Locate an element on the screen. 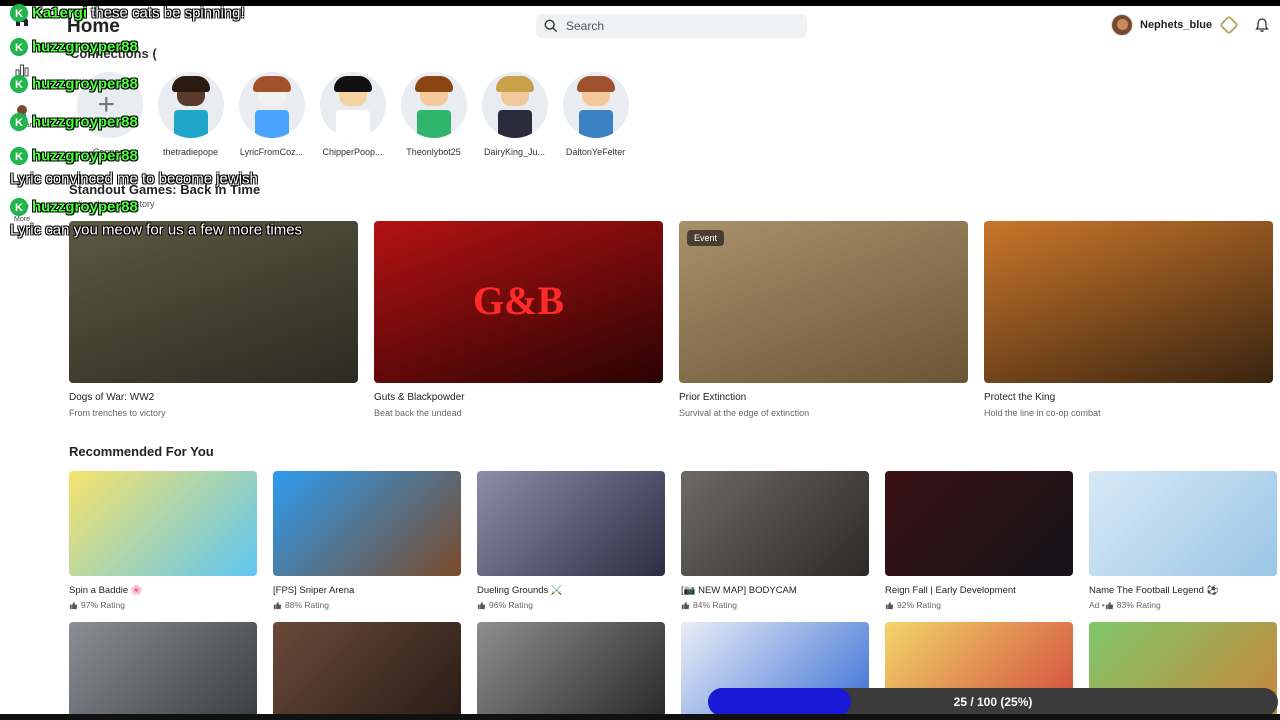 Image resolution: width=1280 pixels, height=720 pixels. chat-message: Lyric convinced me to become jewish is located at coordinates (134, 179).